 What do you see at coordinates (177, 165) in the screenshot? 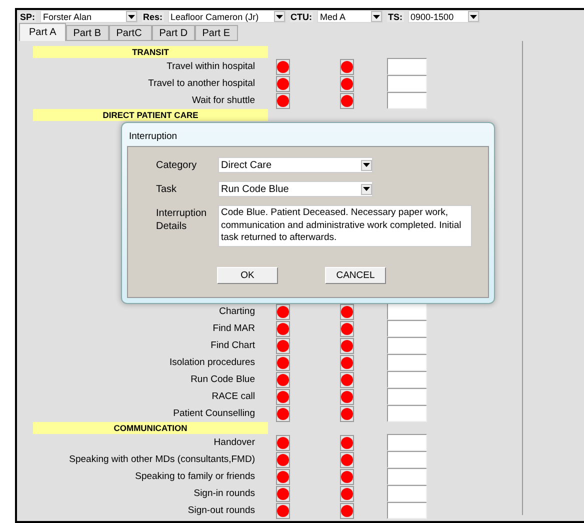
I see `field-label: Category` at bounding box center [177, 165].